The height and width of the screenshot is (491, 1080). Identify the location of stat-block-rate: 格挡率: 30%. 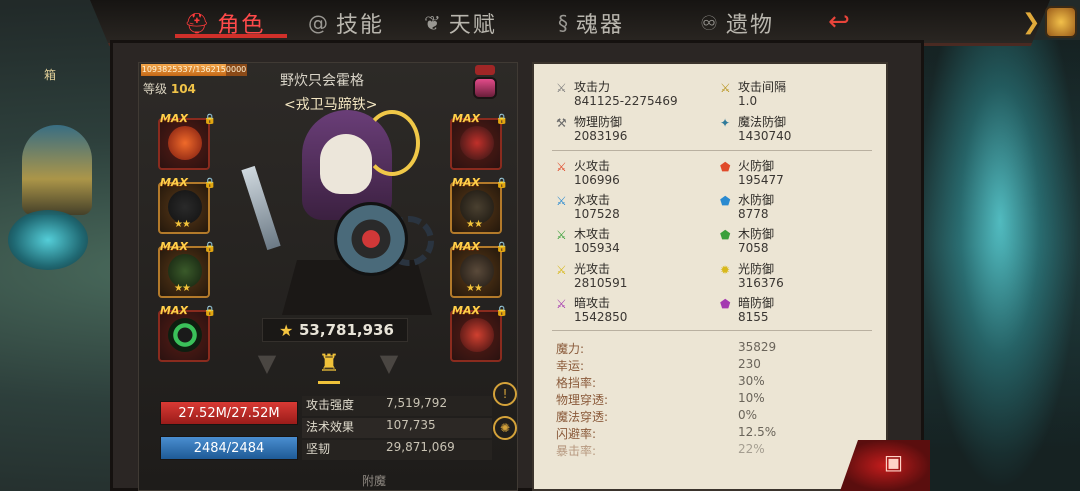
(660, 382).